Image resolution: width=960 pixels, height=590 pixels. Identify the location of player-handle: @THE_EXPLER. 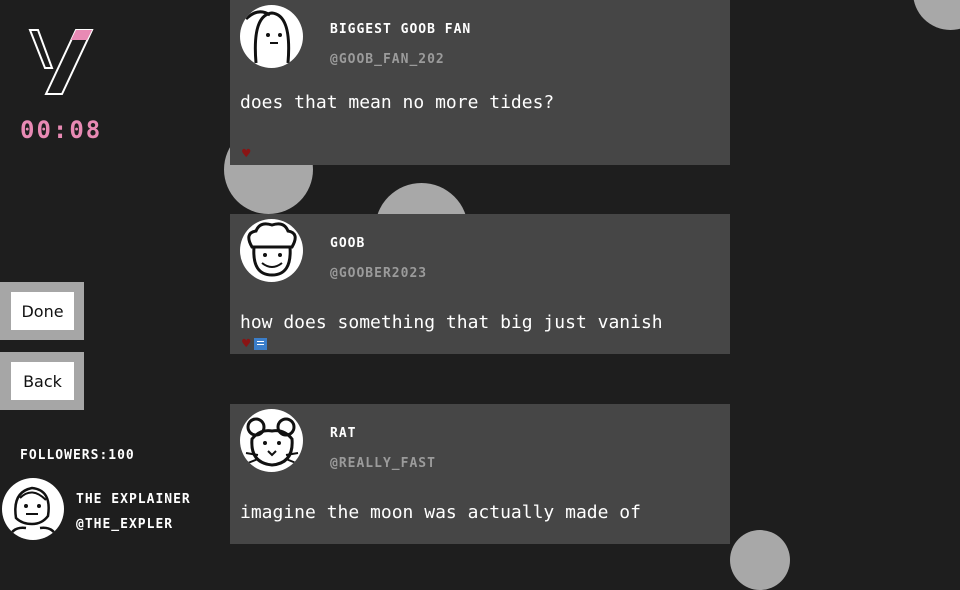
(125, 524).